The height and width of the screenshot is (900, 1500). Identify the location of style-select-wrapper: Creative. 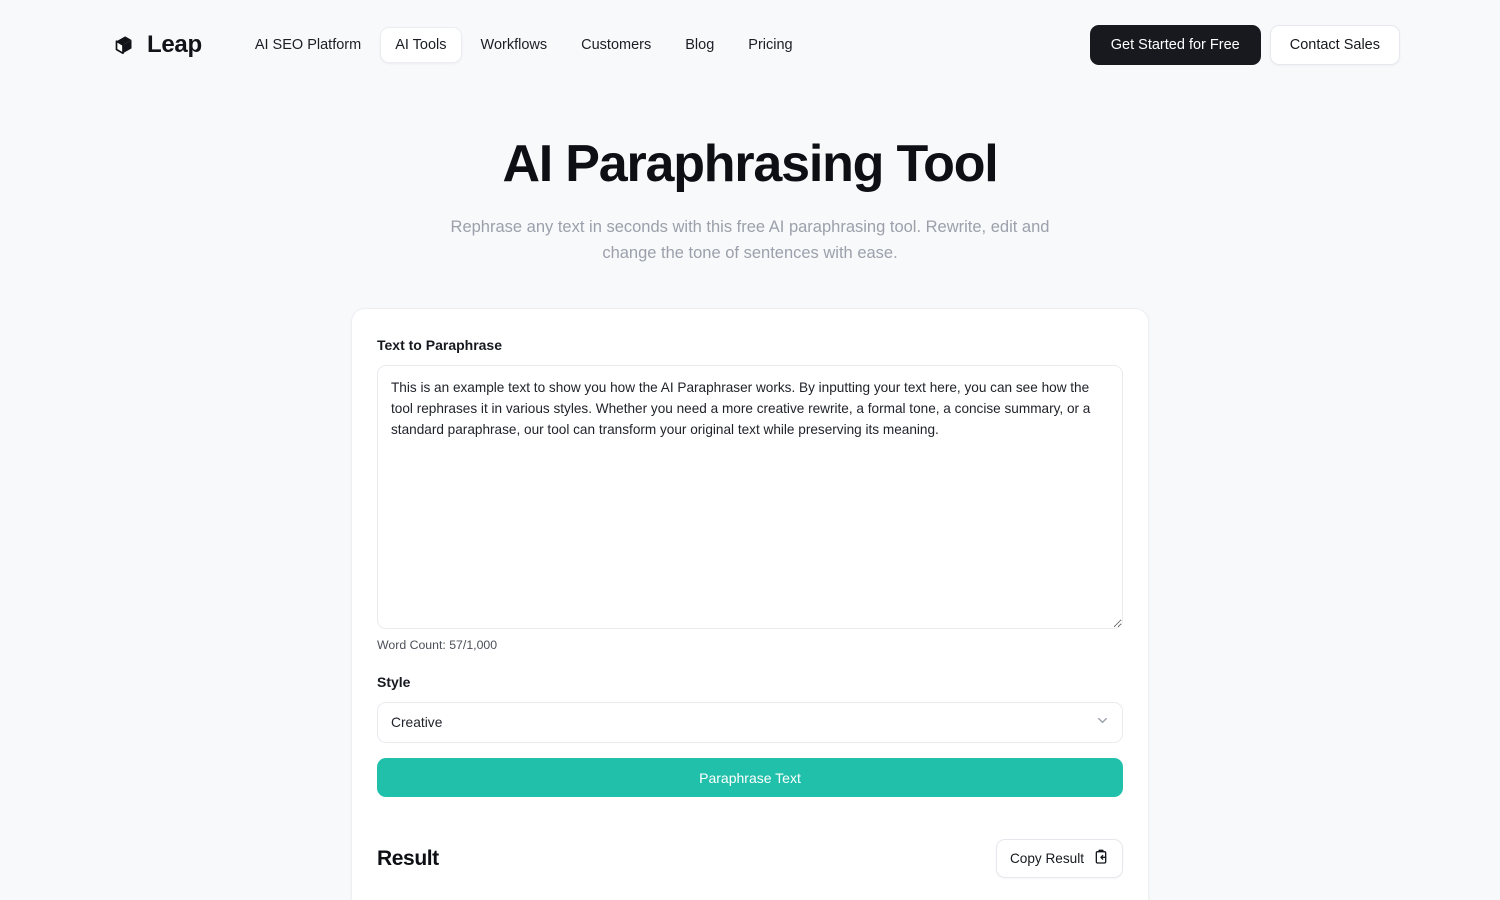
(750, 723).